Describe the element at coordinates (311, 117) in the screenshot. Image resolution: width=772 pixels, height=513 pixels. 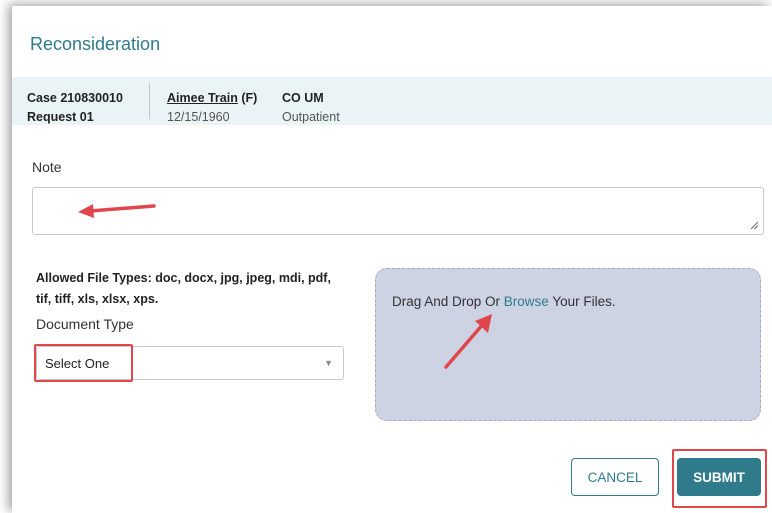
I see `service-setting: Outpatient` at that location.